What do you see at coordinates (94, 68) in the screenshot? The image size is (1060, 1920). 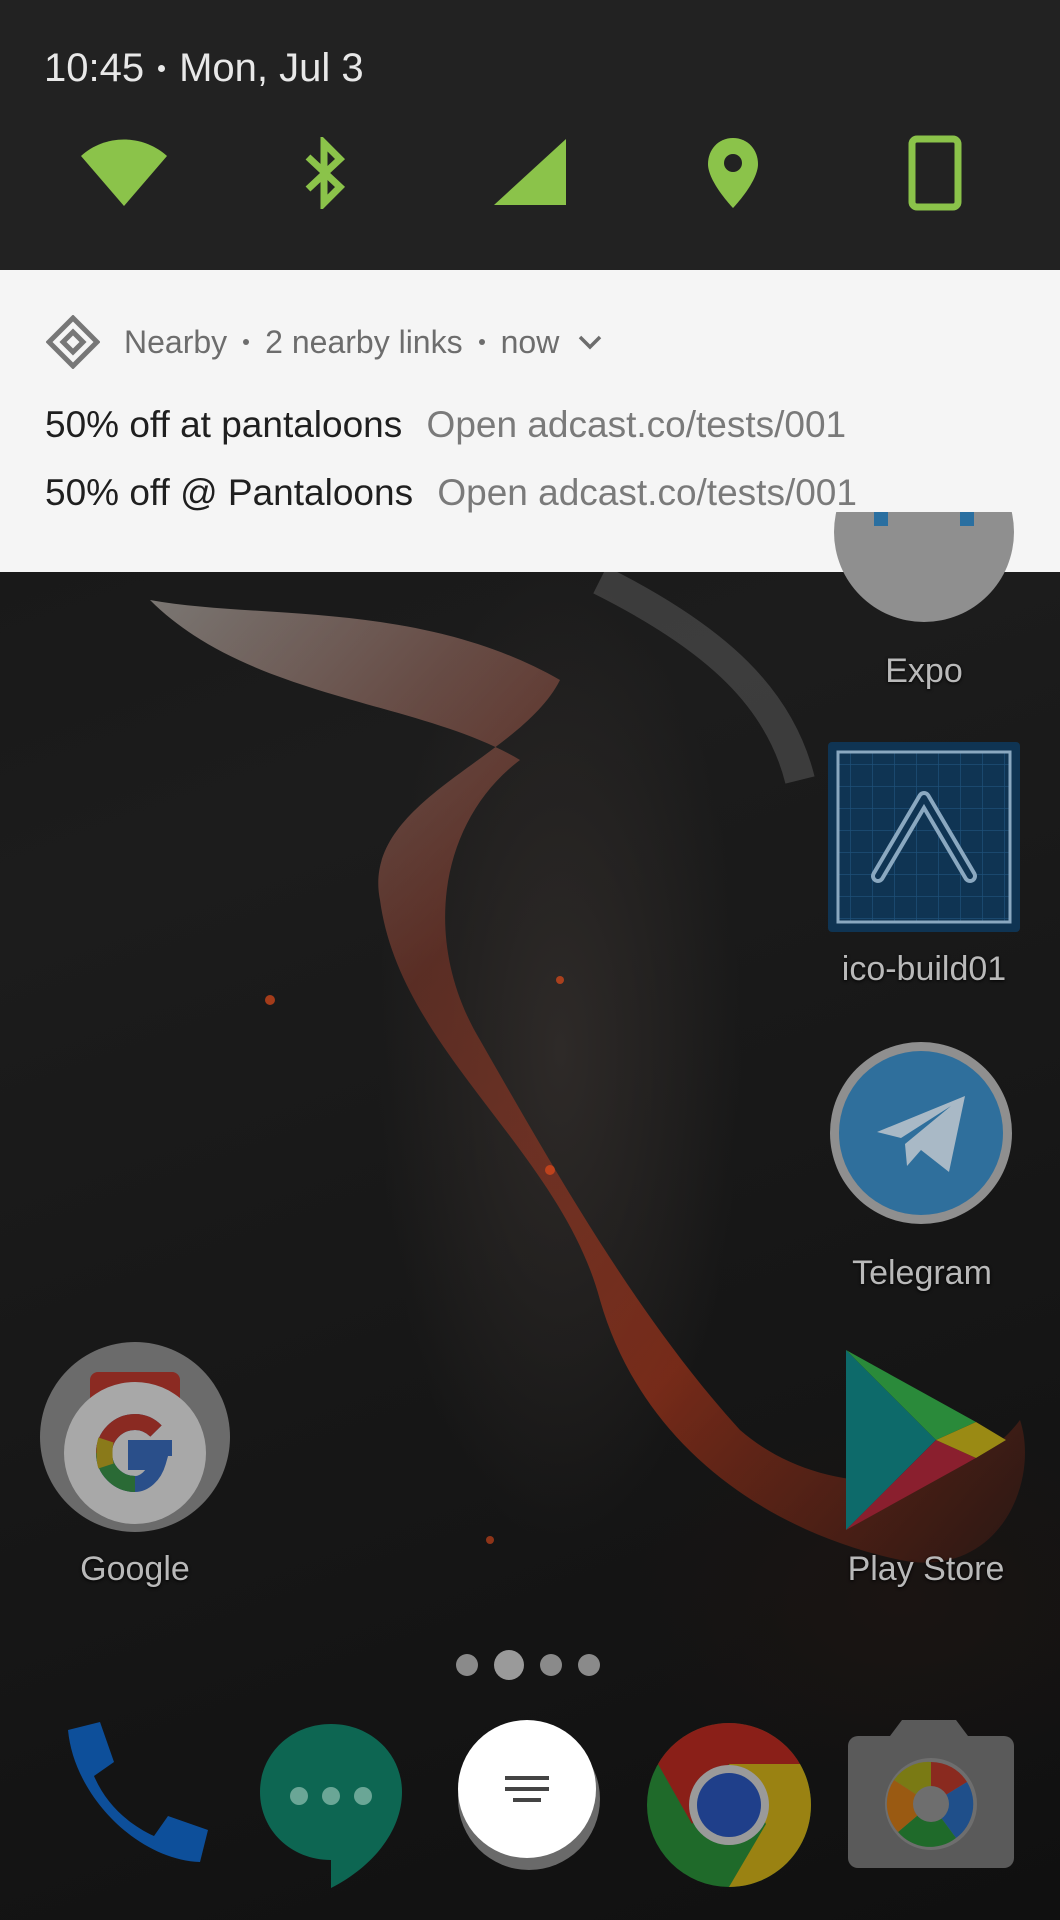 I see `clock-time: 10:45` at bounding box center [94, 68].